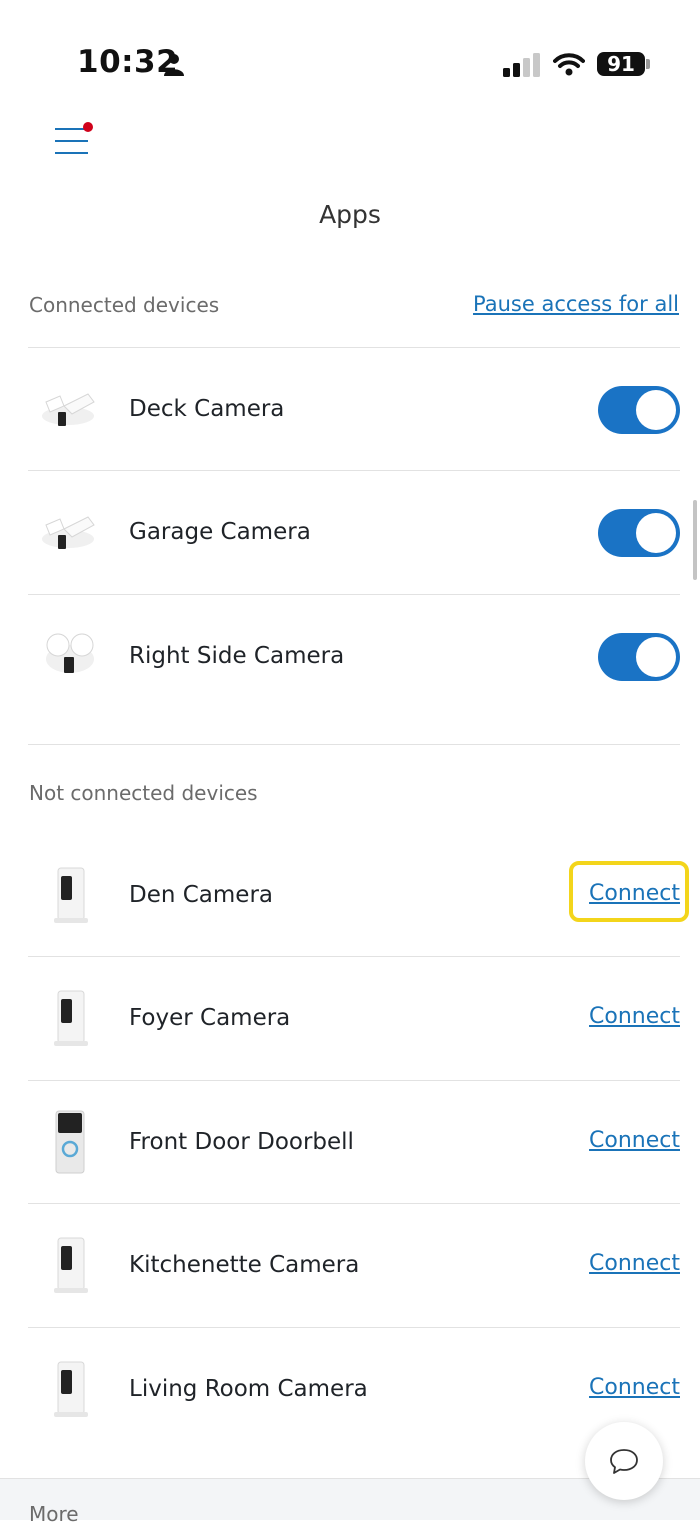 This screenshot has width=700, height=1526. What do you see at coordinates (350, 55) in the screenshot?
I see `status-bar: 10:32 91` at bounding box center [350, 55].